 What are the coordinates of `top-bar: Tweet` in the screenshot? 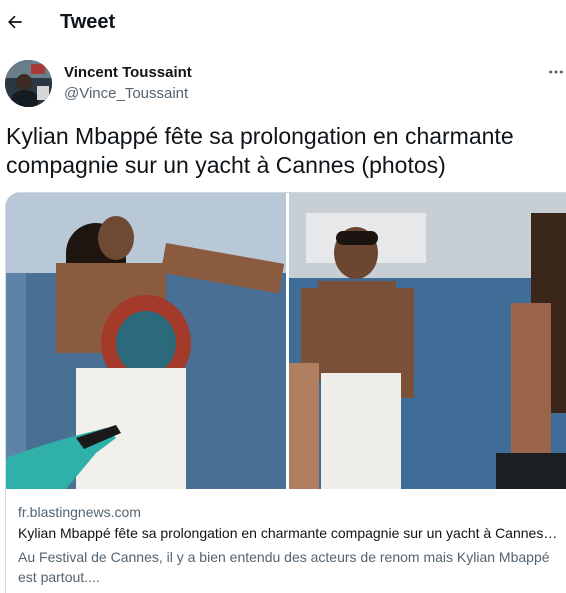 It's located at (283, 23).